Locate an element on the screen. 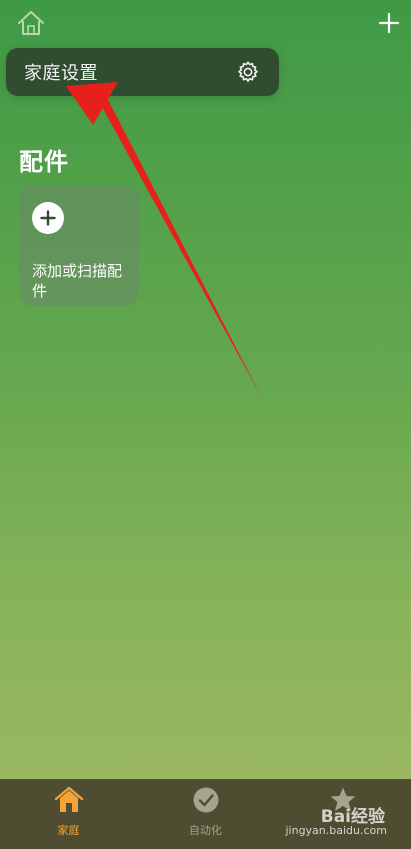 The image size is (411, 849). tab-automation-label: 自动化 is located at coordinates (205, 830).